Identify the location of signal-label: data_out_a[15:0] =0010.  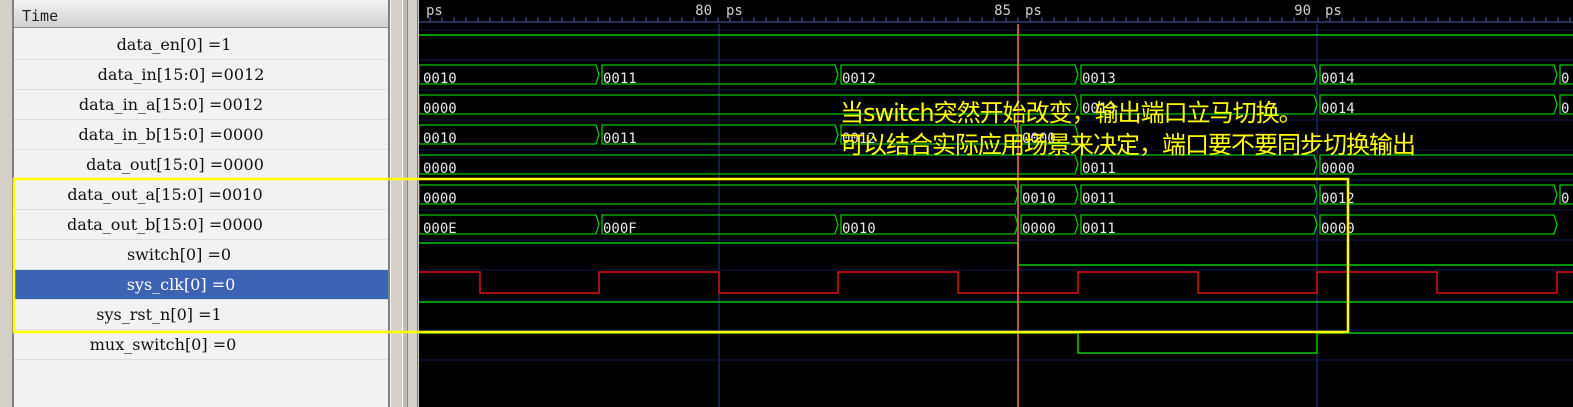
(165, 194).